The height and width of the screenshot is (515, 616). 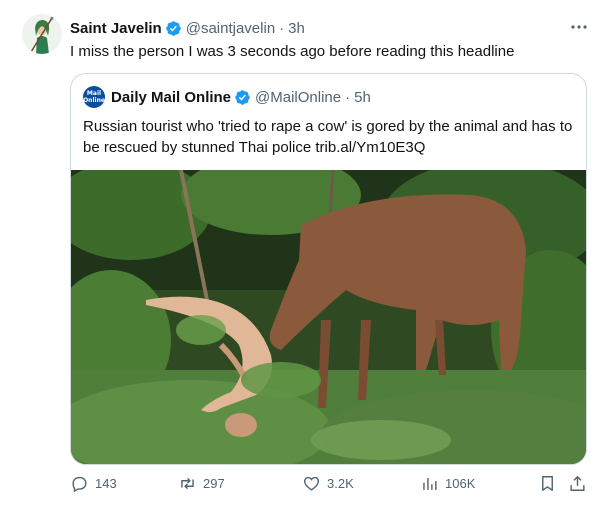 I want to click on quote-author-name: Daily Mail Online, so click(x=171, y=97).